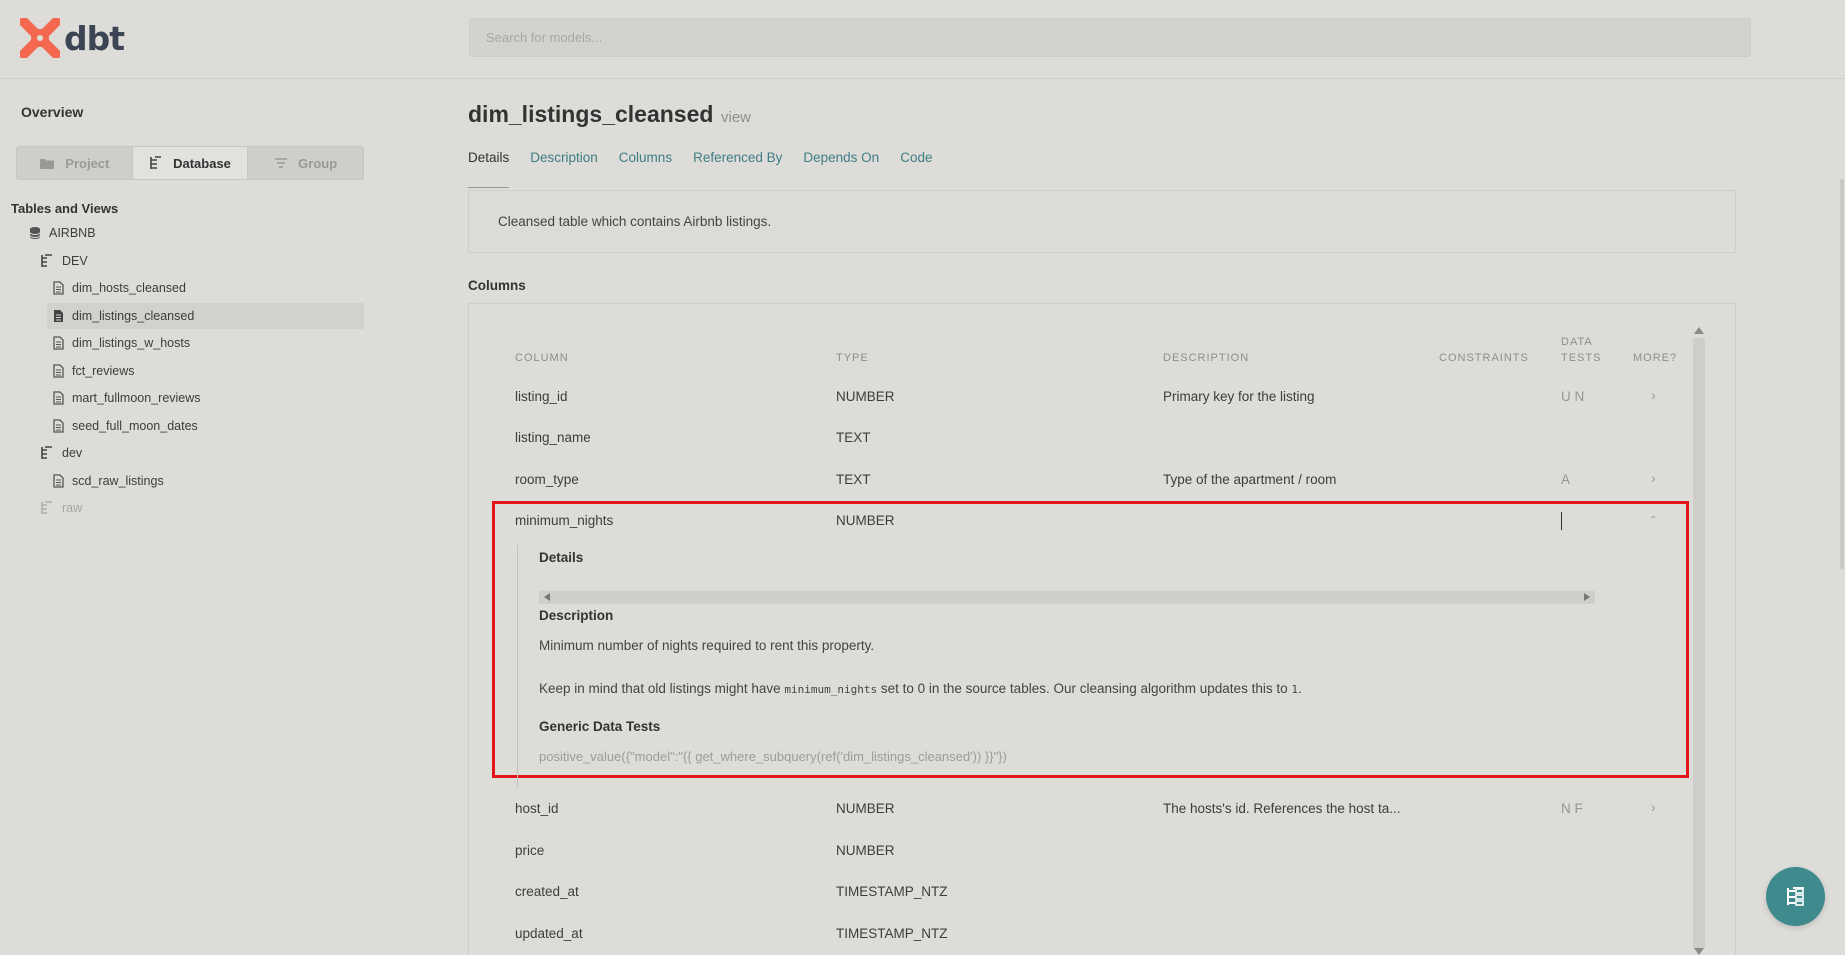 The width and height of the screenshot is (1845, 955). Describe the element at coordinates (65, 208) in the screenshot. I see `tables-and-views-heading: Tables and Views` at that location.